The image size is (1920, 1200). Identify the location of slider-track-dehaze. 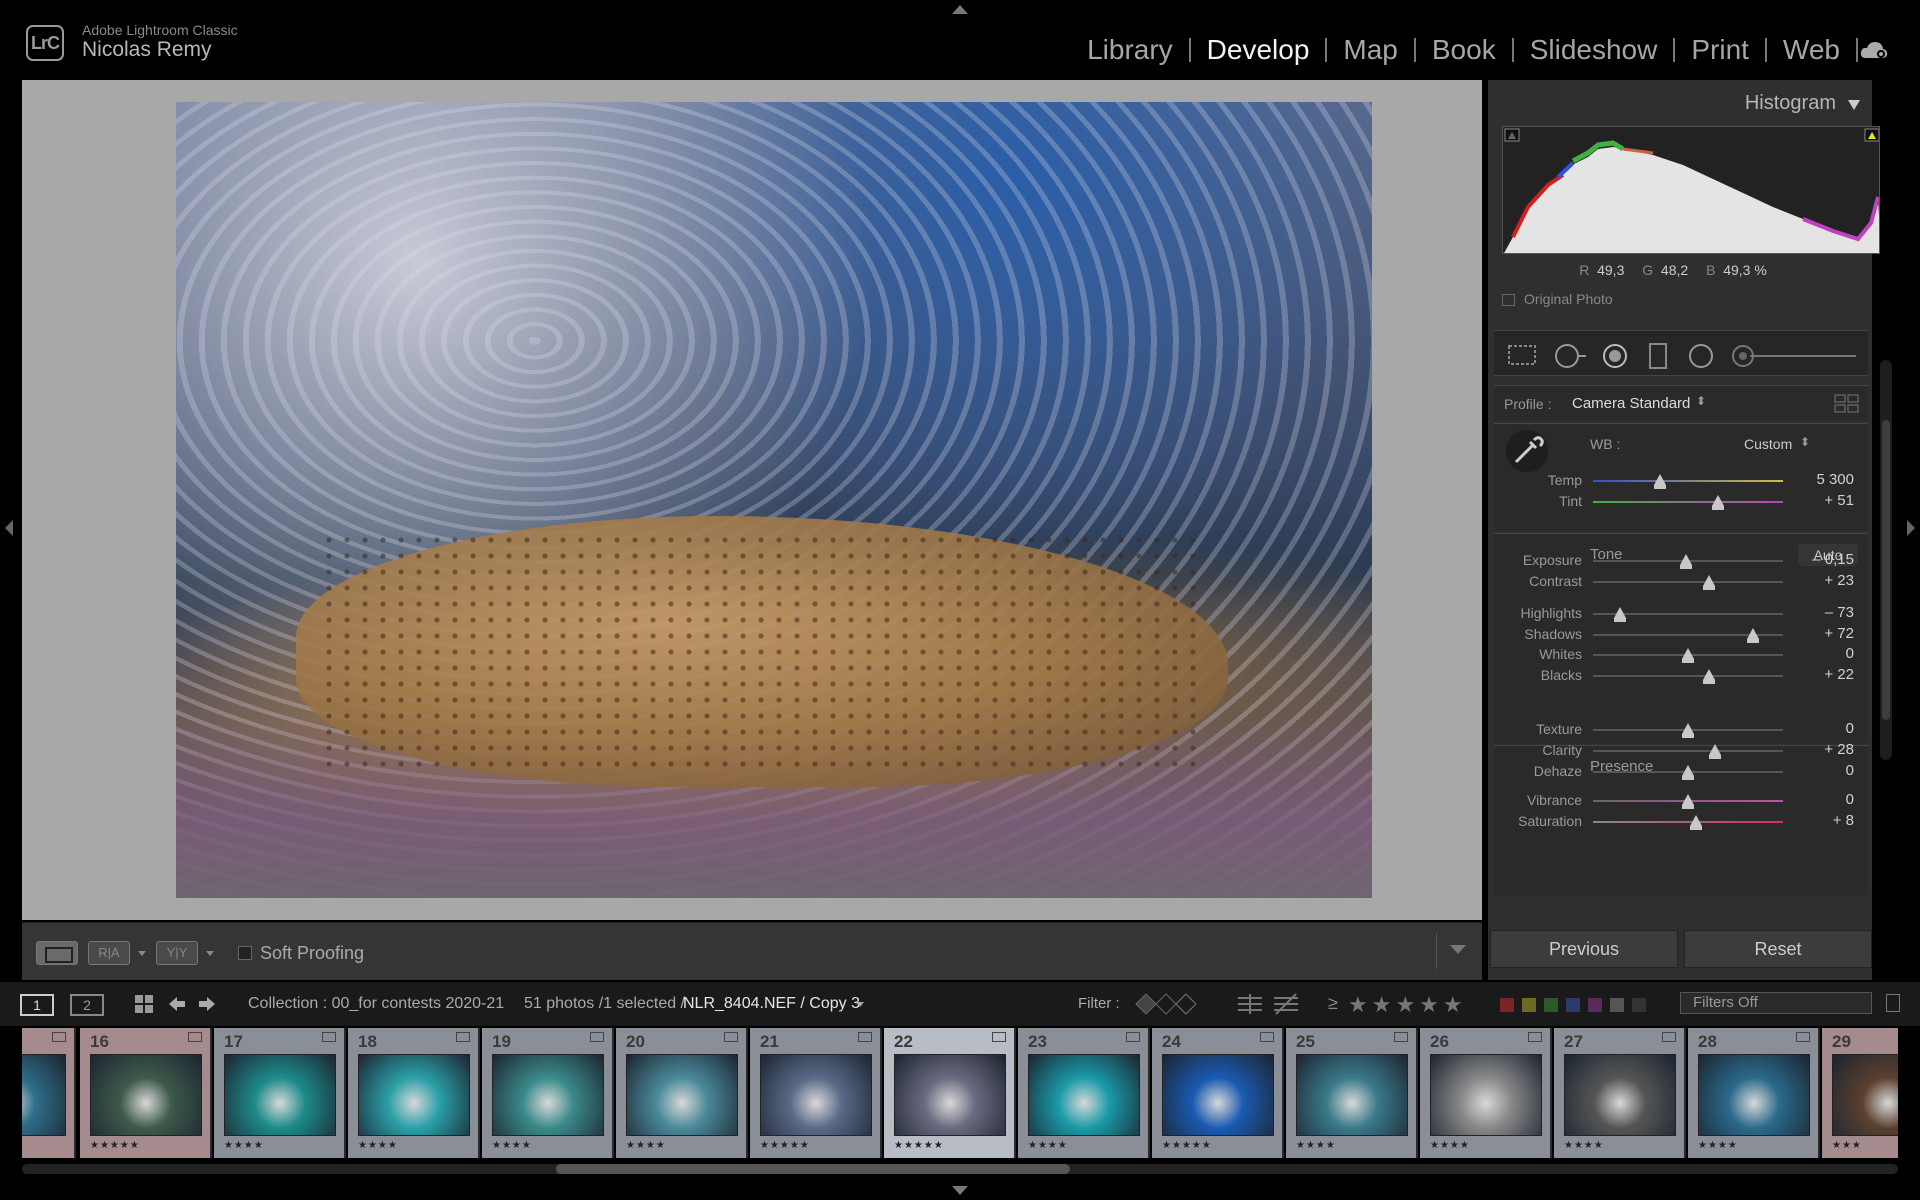
(1688, 772).